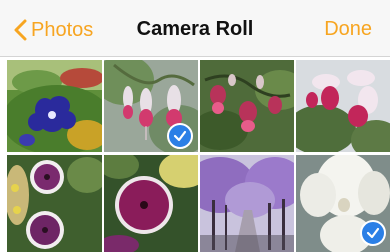 The image size is (390, 252). I want to click on back-button: Photos, so click(53, 30).